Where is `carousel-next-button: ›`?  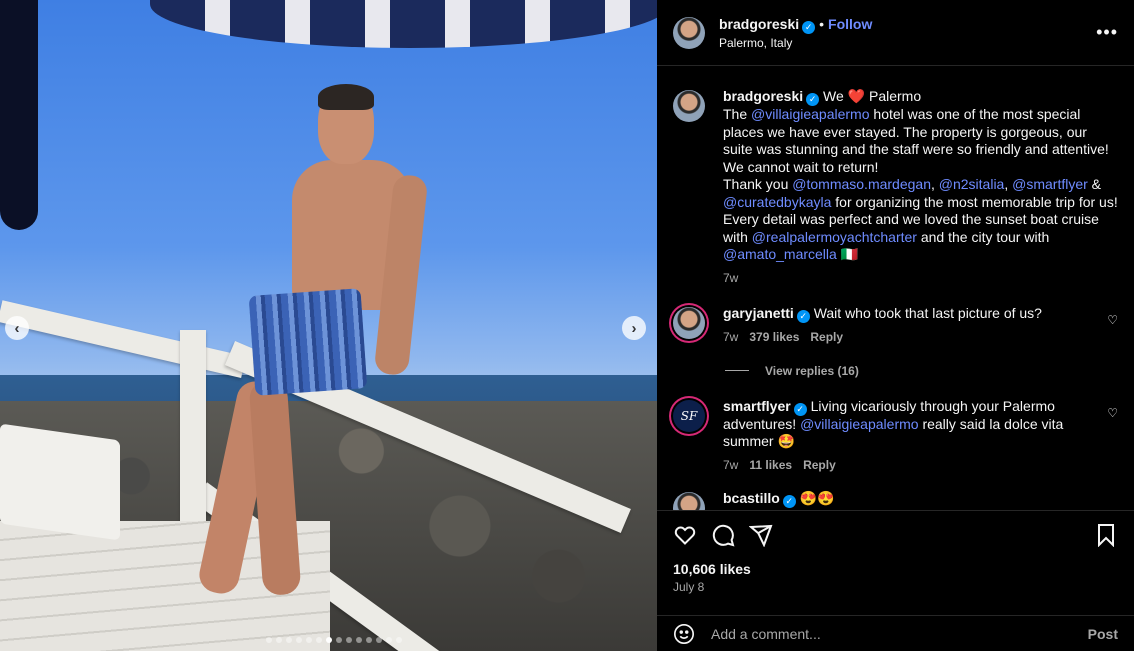 carousel-next-button: › is located at coordinates (634, 328).